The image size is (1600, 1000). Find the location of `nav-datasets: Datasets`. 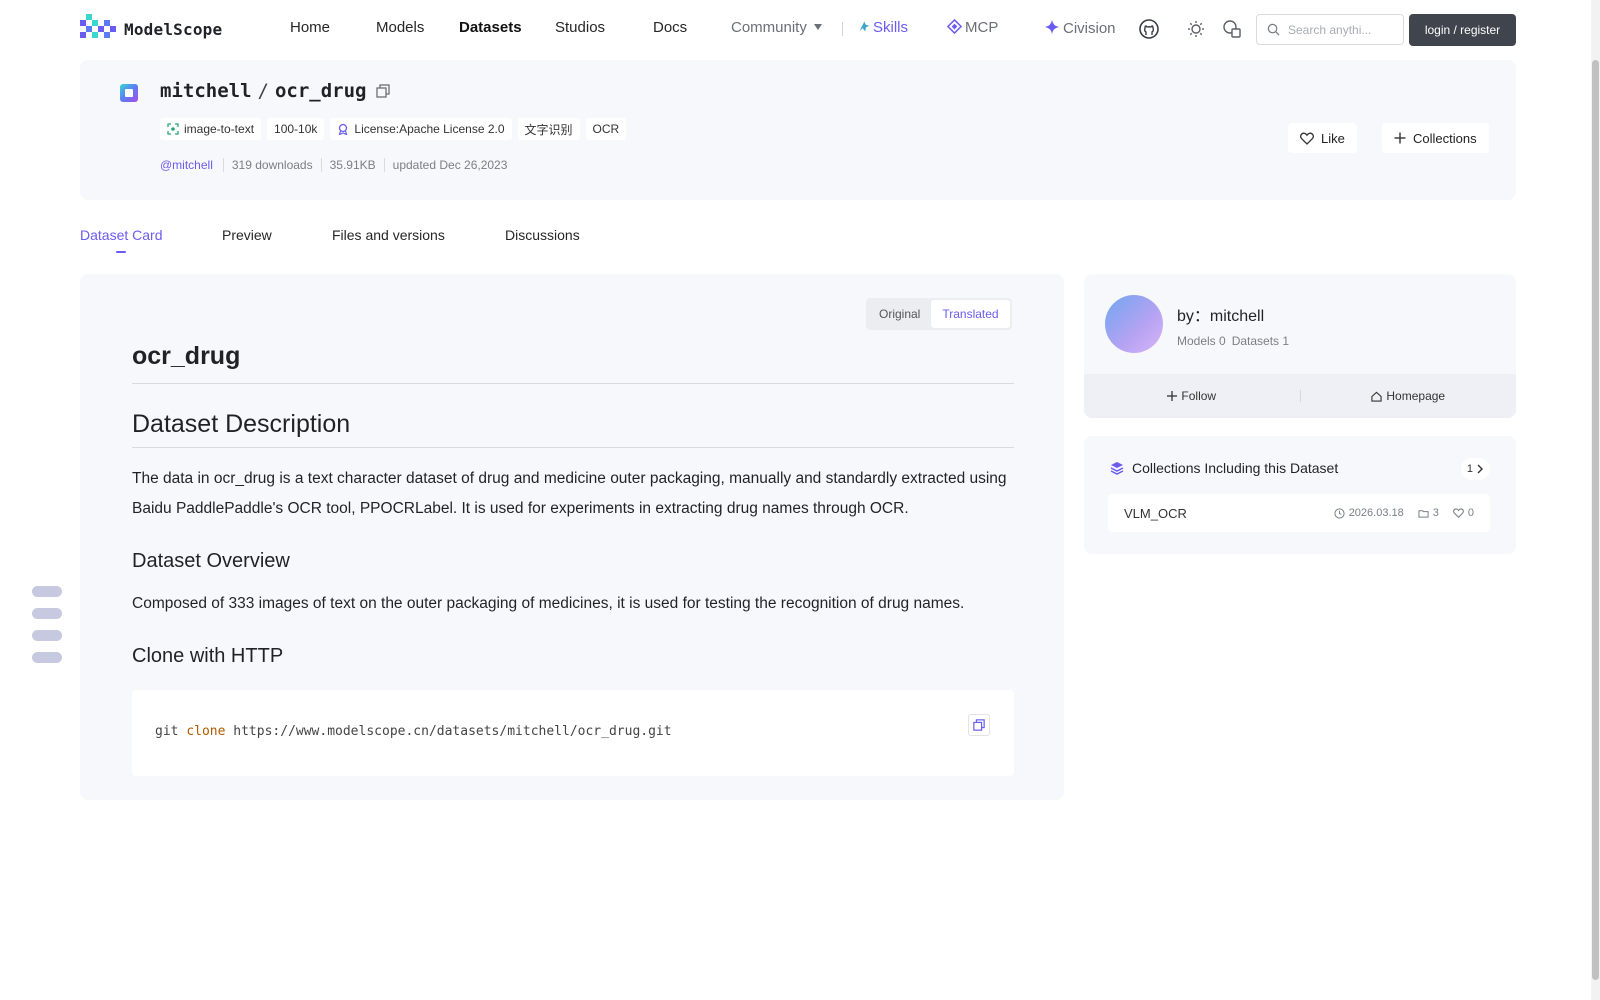

nav-datasets: Datasets is located at coordinates (490, 27).